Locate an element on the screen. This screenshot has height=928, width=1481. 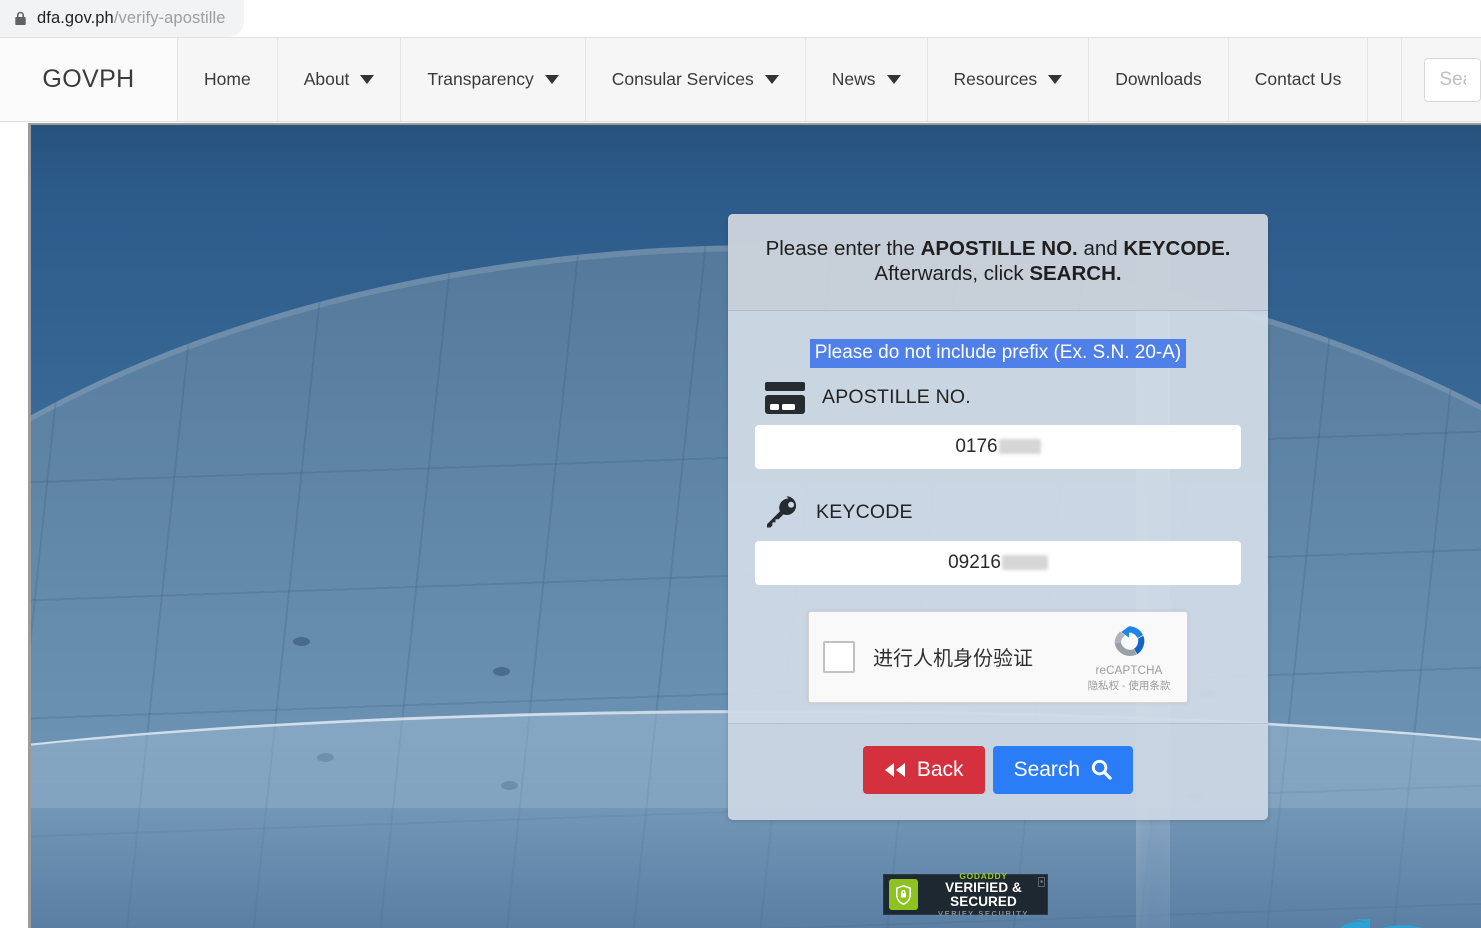
nav-item-label: Home is located at coordinates (227, 79).